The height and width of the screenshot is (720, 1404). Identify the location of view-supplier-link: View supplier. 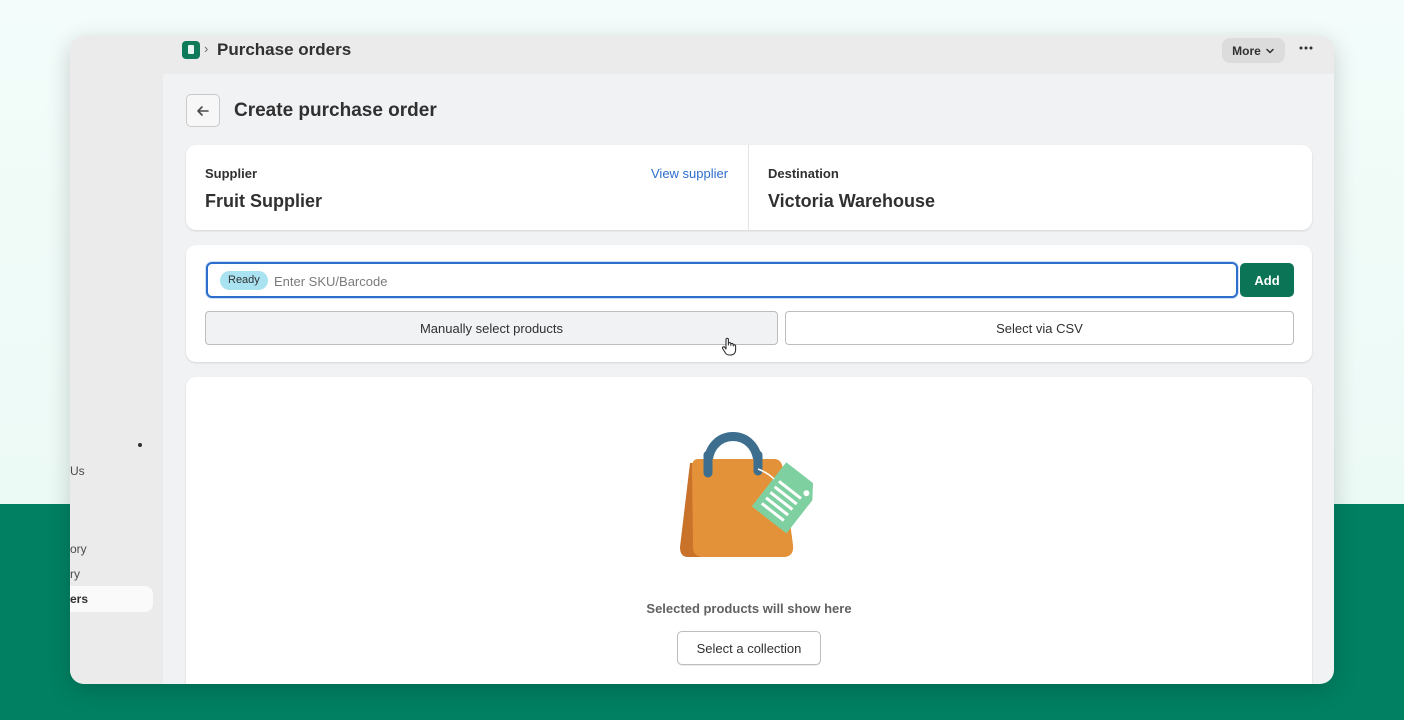
(689, 173).